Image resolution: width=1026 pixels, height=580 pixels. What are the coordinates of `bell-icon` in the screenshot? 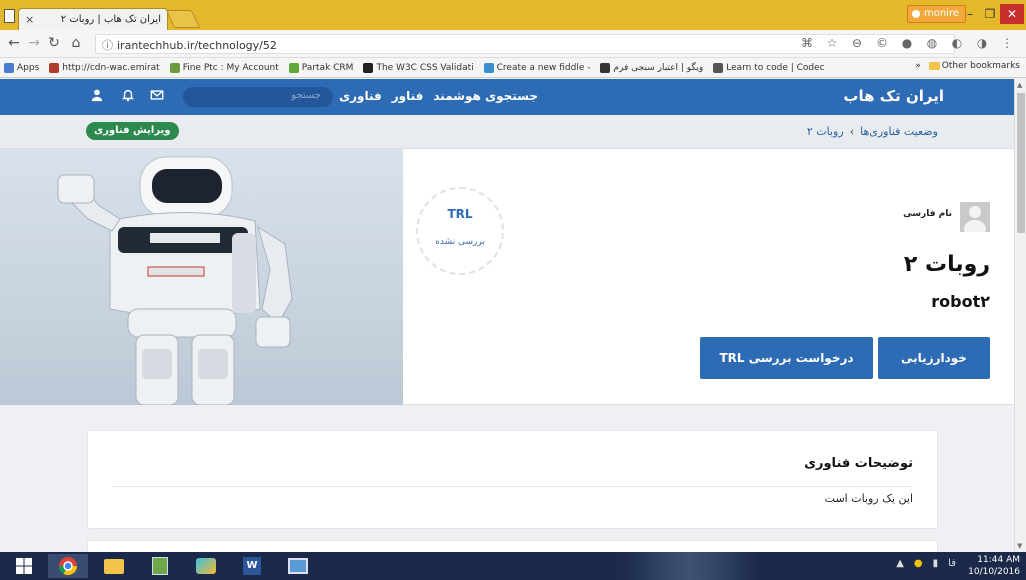 It's located at (128, 95).